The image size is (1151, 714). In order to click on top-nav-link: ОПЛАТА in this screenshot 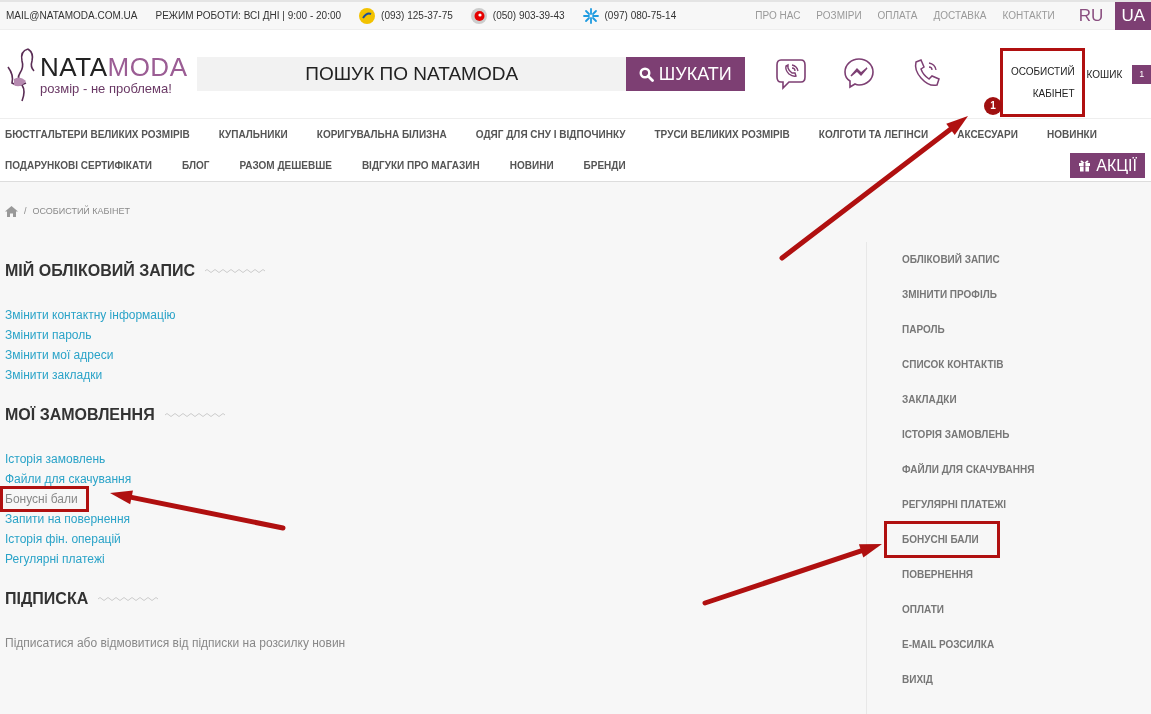, I will do `click(897, 15)`.